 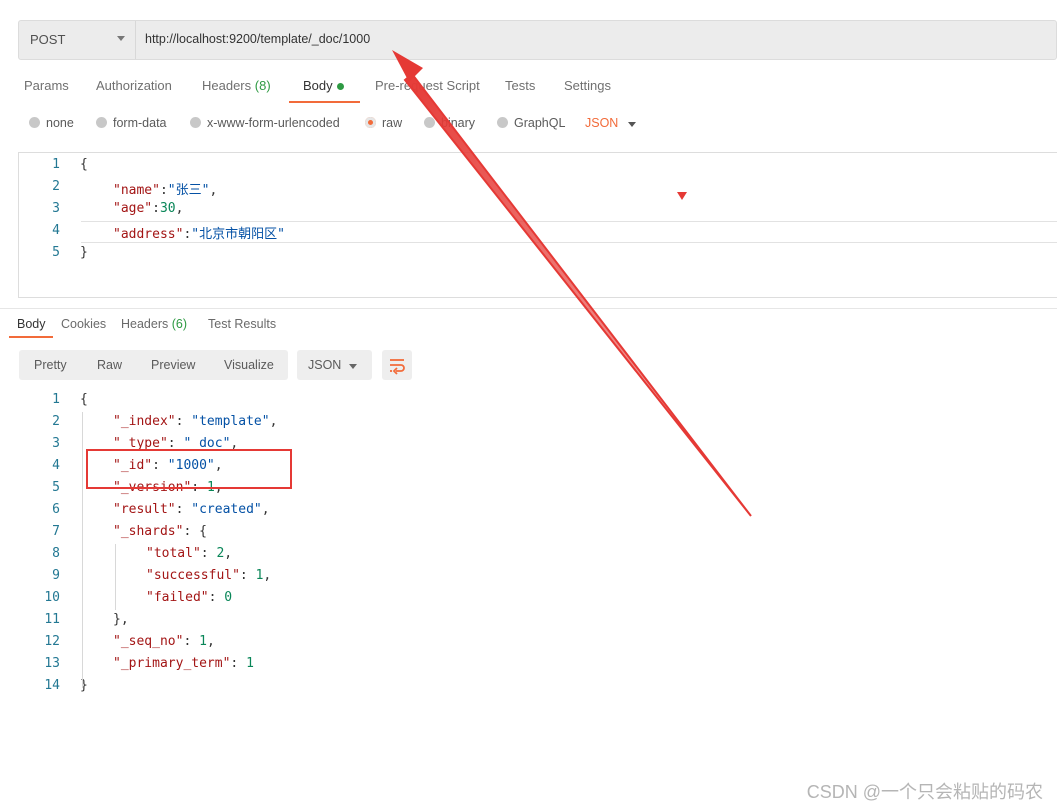 I want to click on radio-form-data-label: form-data, so click(x=140, y=123).